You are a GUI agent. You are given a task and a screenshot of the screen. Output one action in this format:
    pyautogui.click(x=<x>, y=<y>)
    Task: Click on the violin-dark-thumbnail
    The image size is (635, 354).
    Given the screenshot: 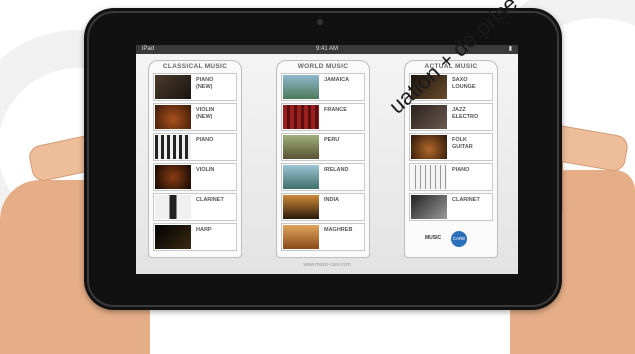 What is the action you would take?
    pyautogui.click(x=173, y=177)
    